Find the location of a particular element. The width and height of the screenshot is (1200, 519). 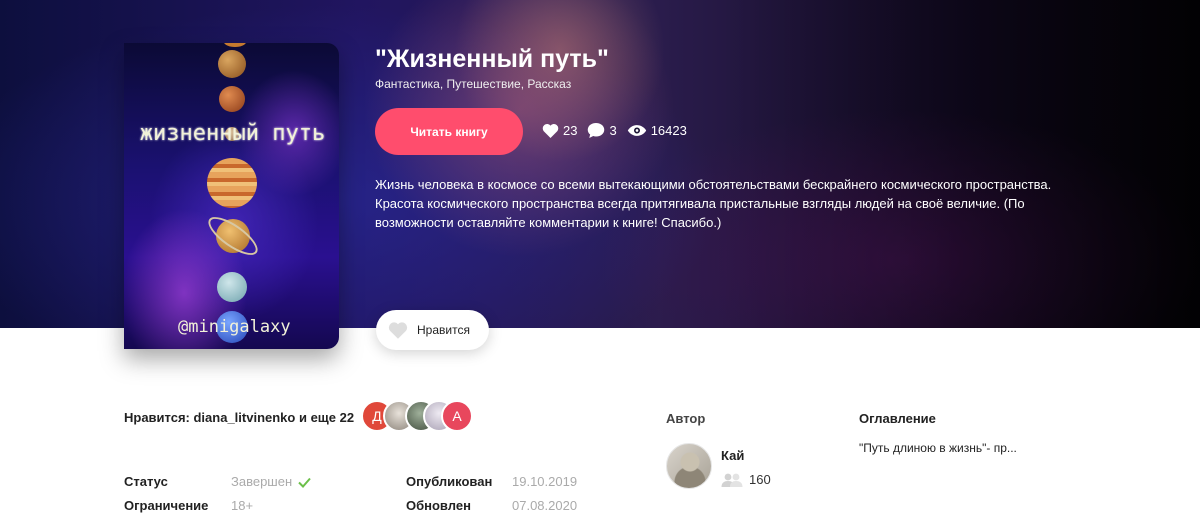

like-button: Нравится is located at coordinates (432, 330).